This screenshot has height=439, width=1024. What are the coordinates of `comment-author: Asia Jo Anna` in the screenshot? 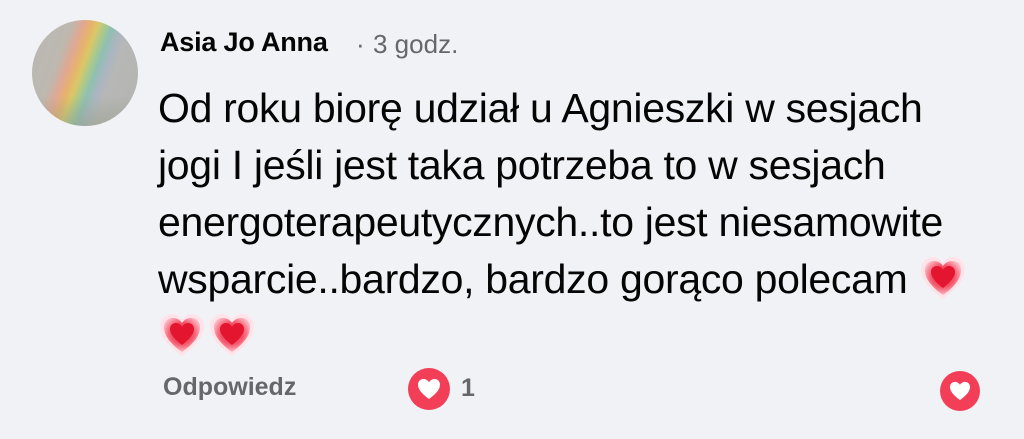 It's located at (244, 42).